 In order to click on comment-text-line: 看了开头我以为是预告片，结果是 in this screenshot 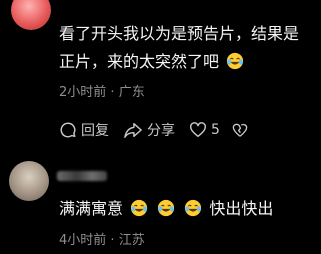, I will do `click(179, 34)`.